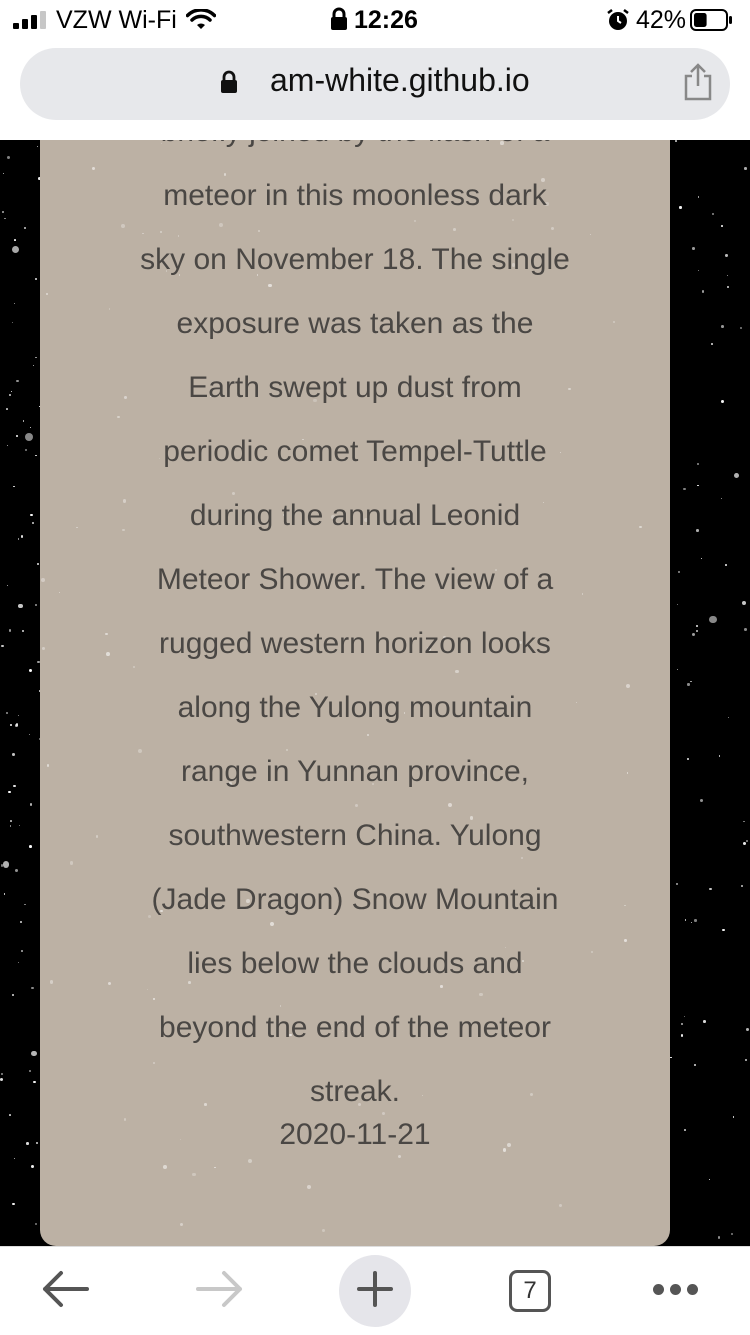 This screenshot has width=750, height=1335. I want to click on article-line: beyond the end of the meteor, so click(355, 1027).